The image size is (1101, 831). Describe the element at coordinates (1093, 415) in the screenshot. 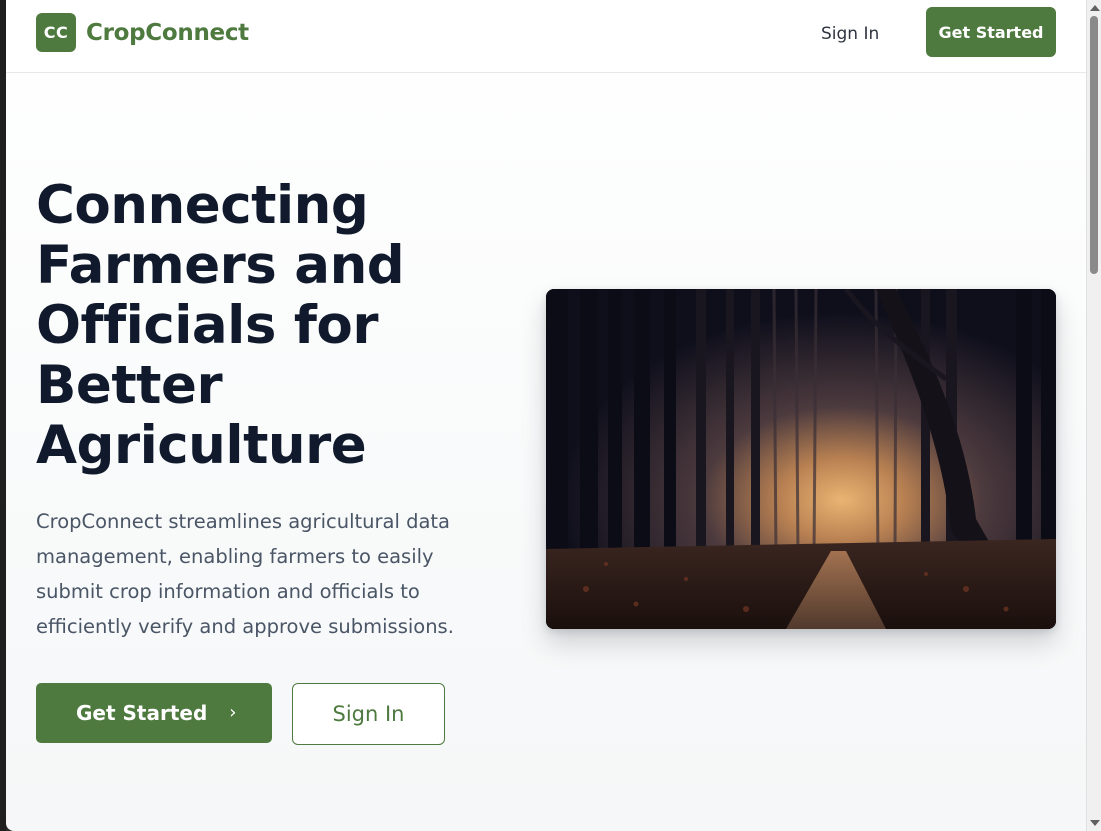

I see `scrollbar` at that location.